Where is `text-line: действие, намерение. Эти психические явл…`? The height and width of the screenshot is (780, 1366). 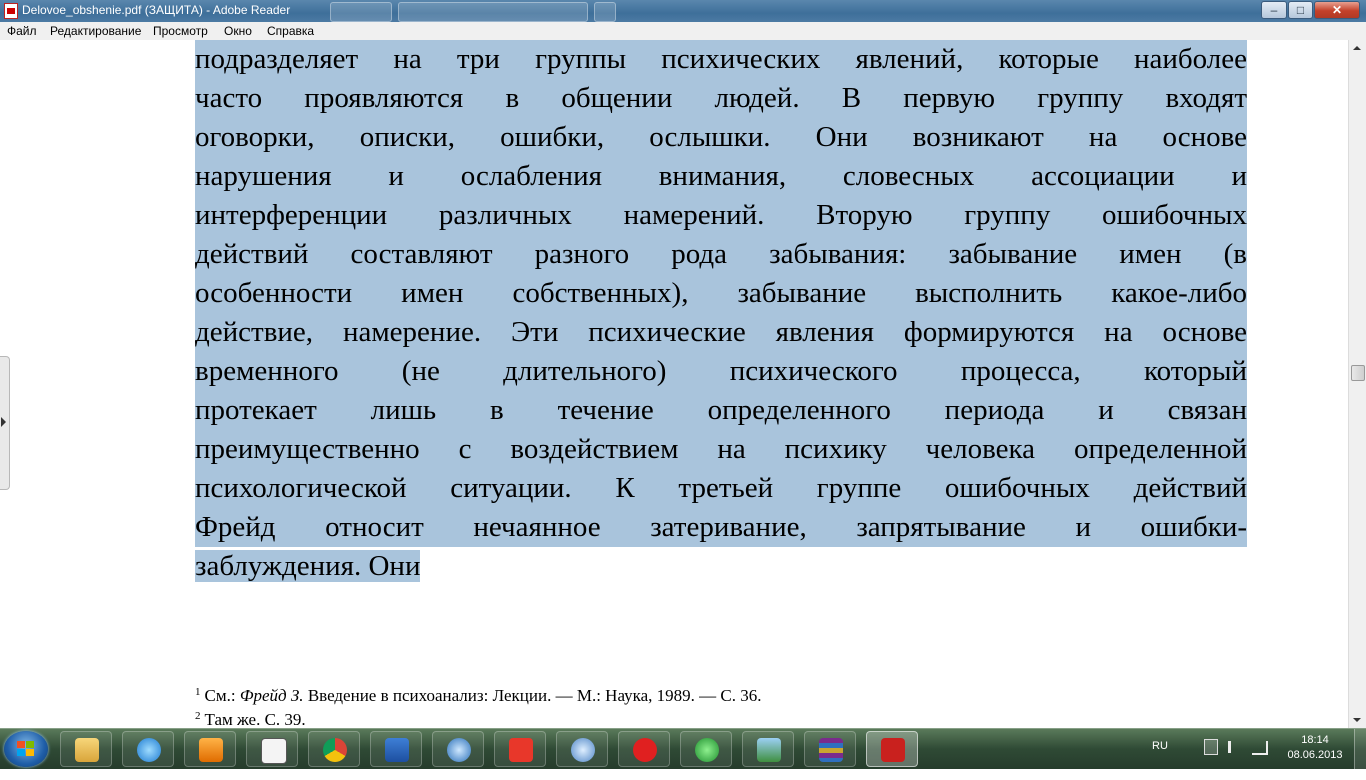 text-line: действие, намерение. Эти психические явл… is located at coordinates (721, 332).